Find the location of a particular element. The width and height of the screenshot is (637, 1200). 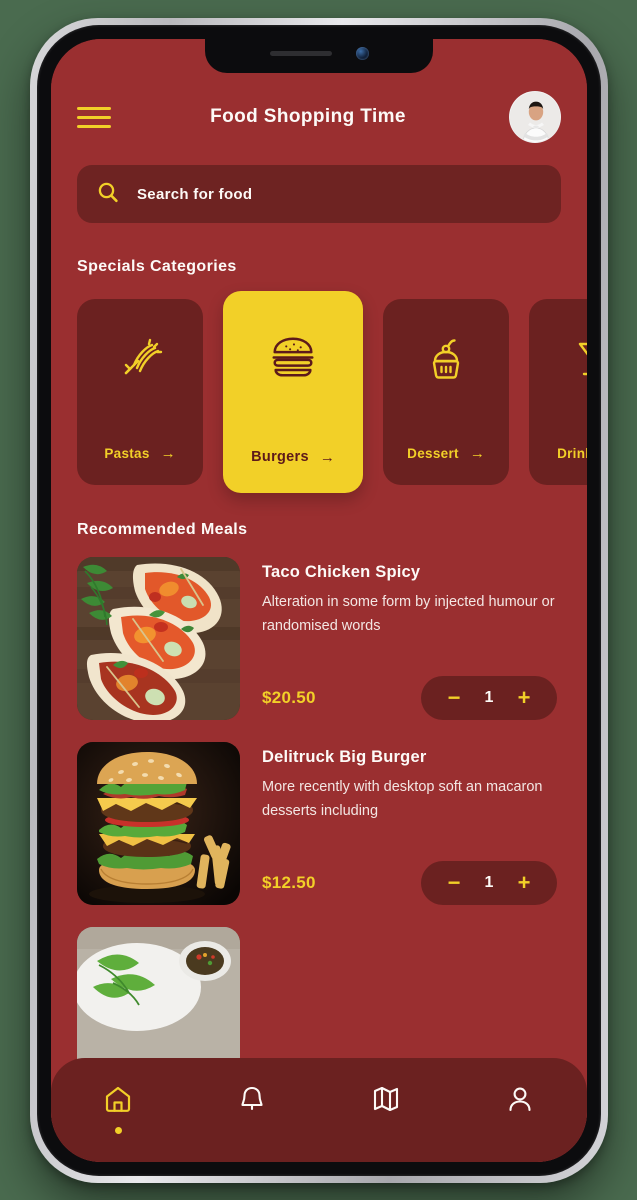

hamburger-menu-icon is located at coordinates (94, 117).